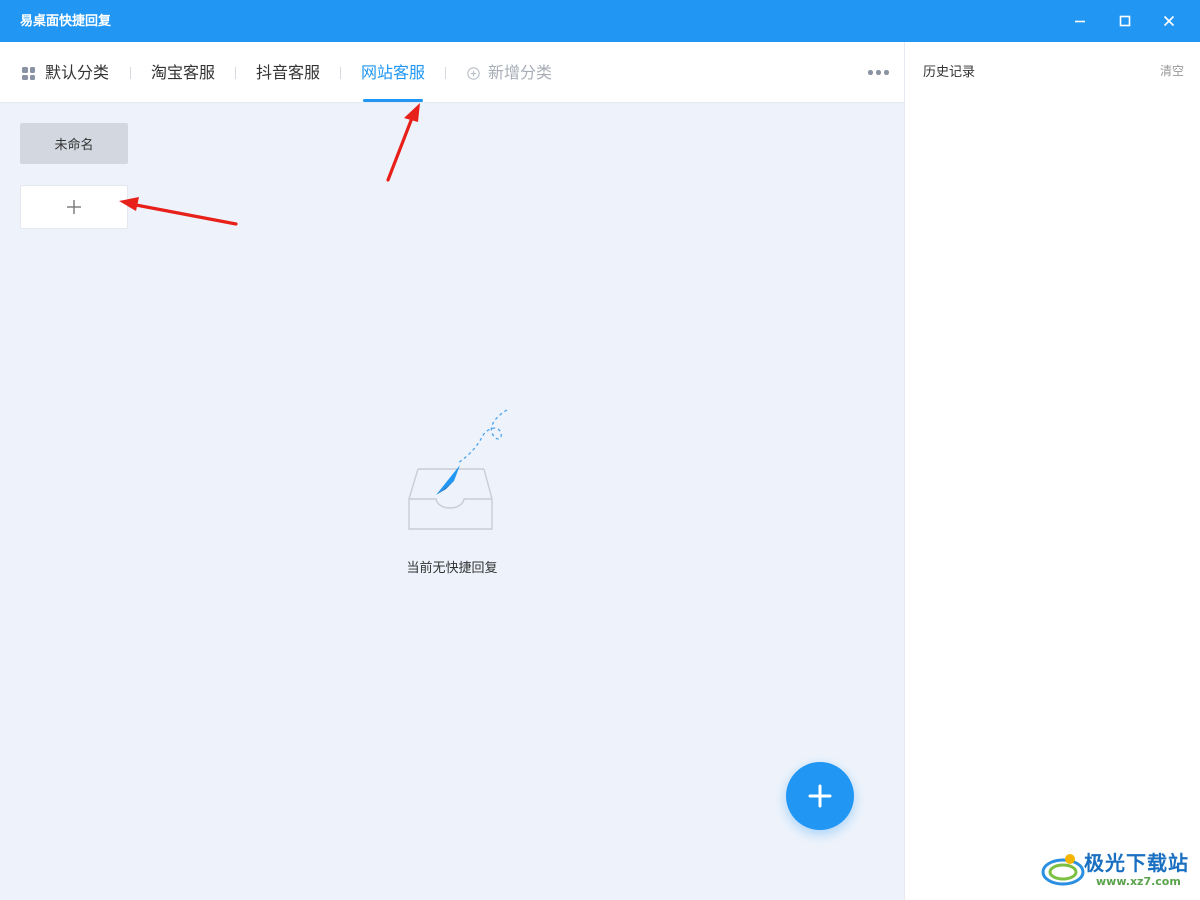 The height and width of the screenshot is (900, 1200). Describe the element at coordinates (74, 143) in the screenshot. I see `group-chip-unnamed: 未命名` at that location.